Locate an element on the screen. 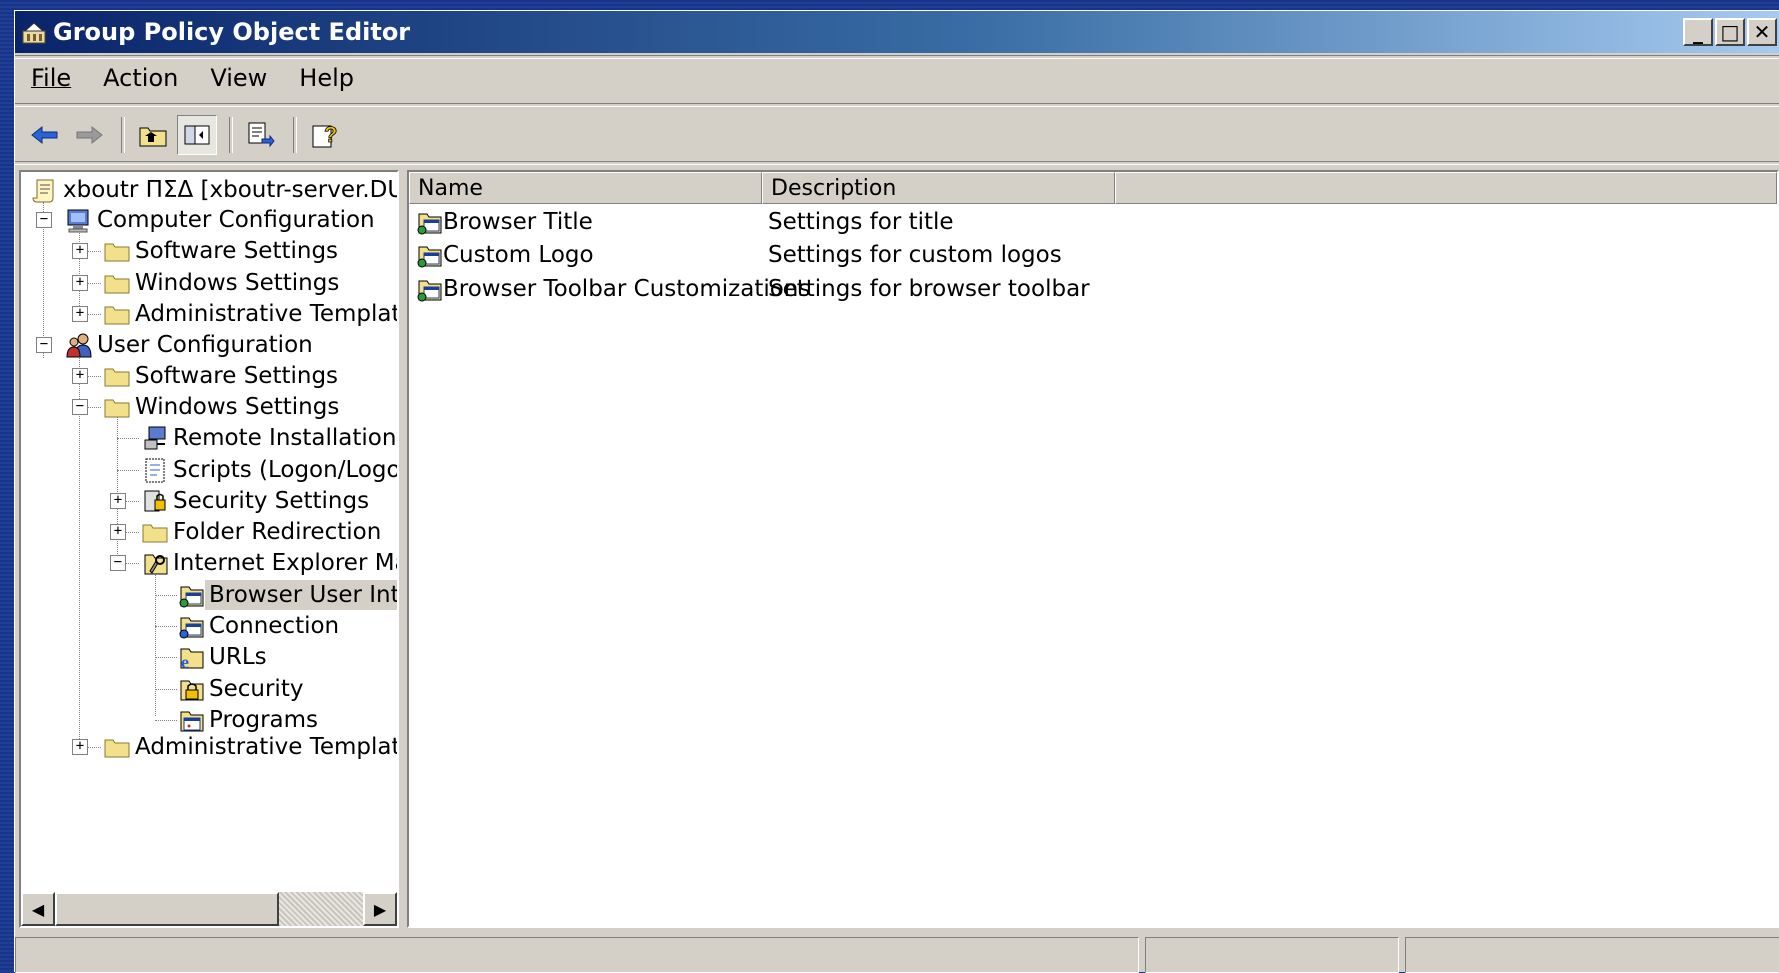  tree-cc-administrative-templates: Administrative Templates is located at coordinates (251, 314).